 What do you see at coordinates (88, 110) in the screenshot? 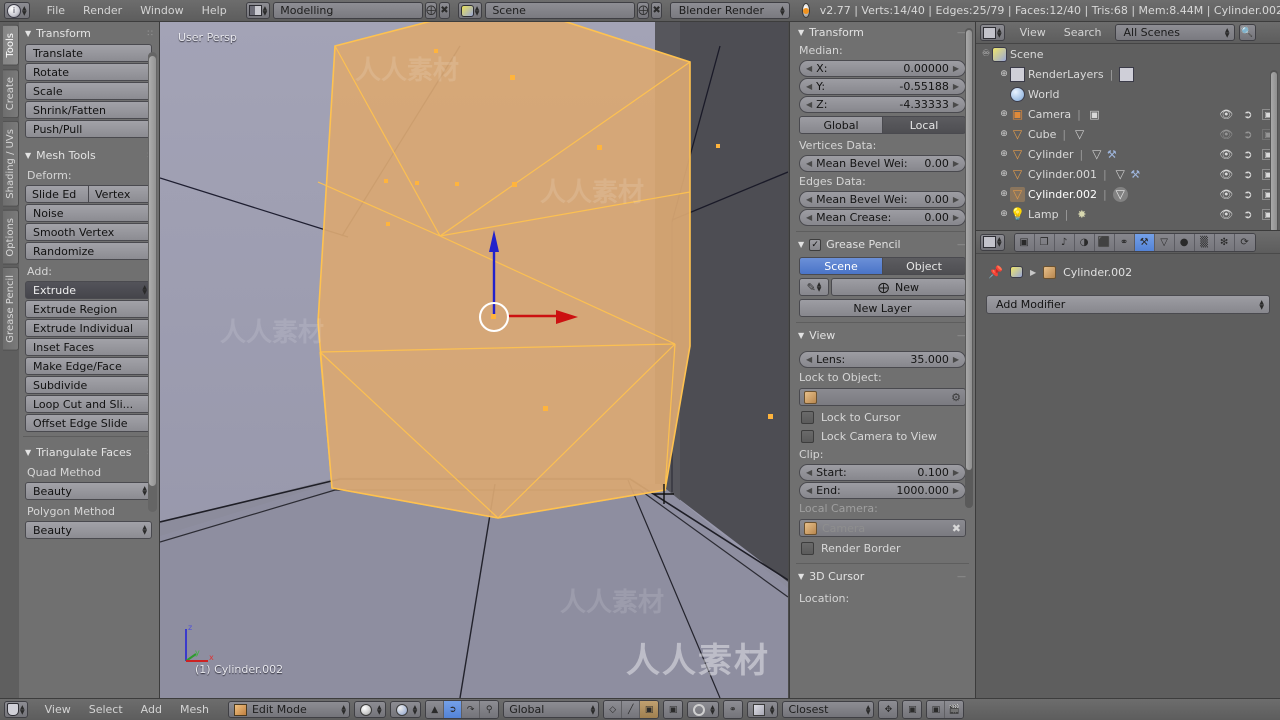
I see `tool-shrink-fatten: Shrink/Fatten` at bounding box center [88, 110].